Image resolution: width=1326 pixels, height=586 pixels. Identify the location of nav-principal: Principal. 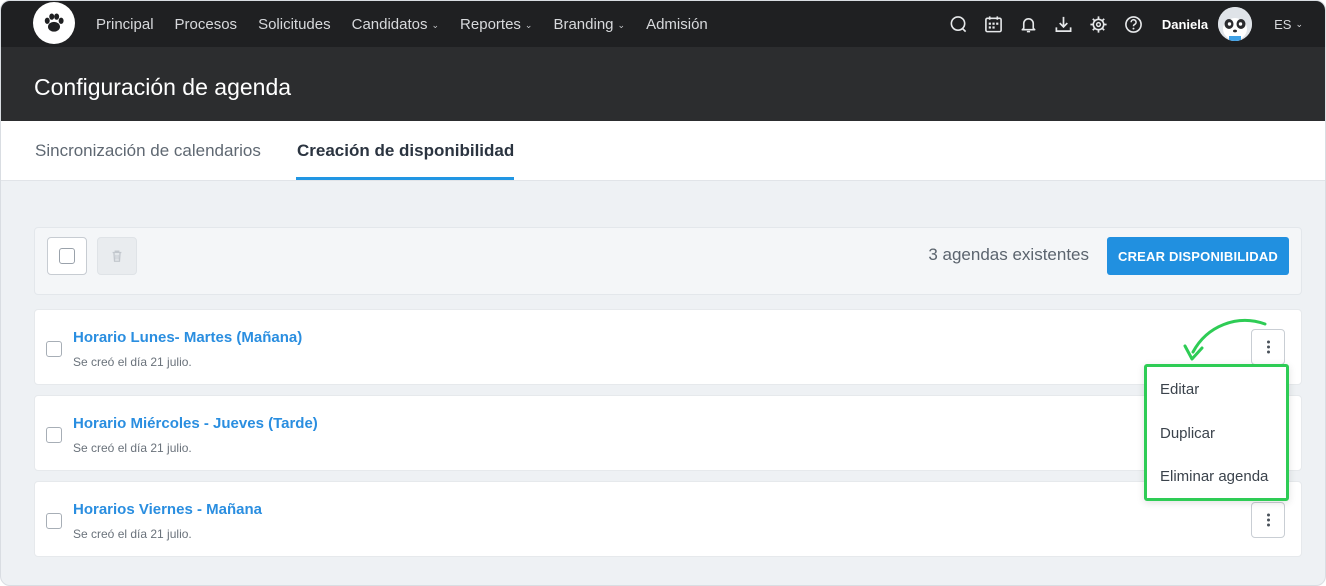
(125, 24).